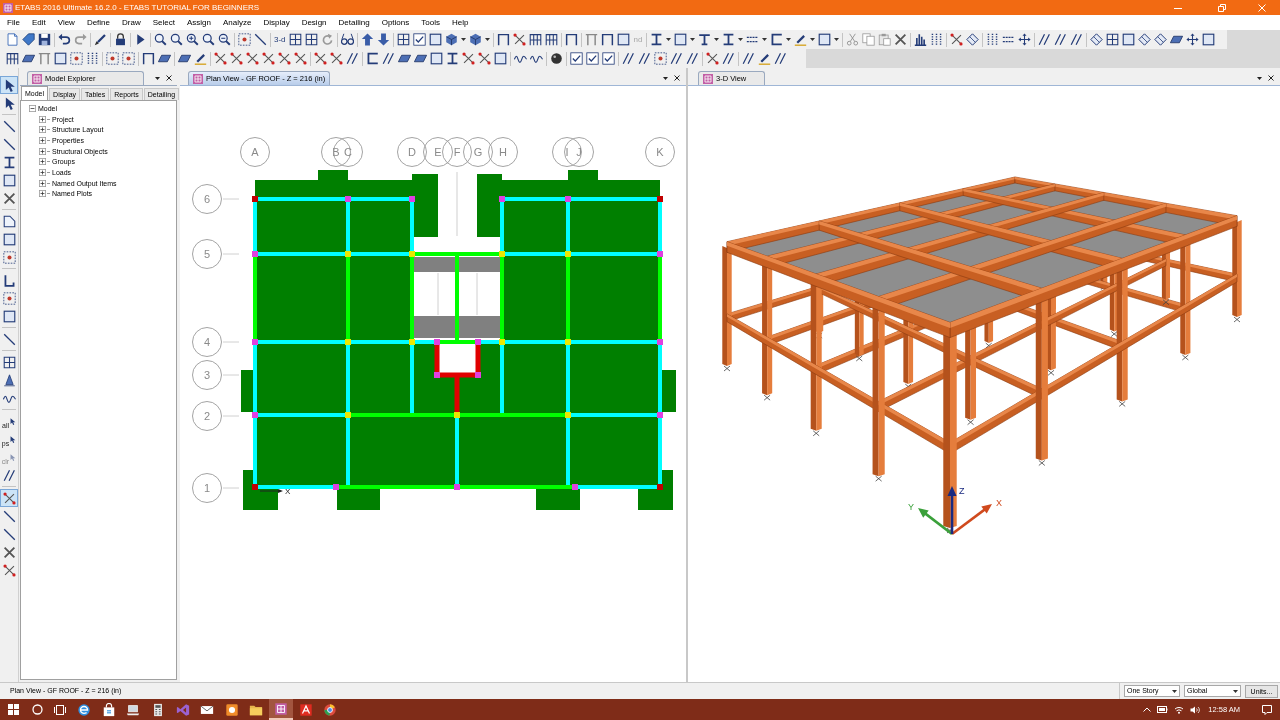 The height and width of the screenshot is (720, 1280). I want to click on channel-section-icon, so click(372, 58).